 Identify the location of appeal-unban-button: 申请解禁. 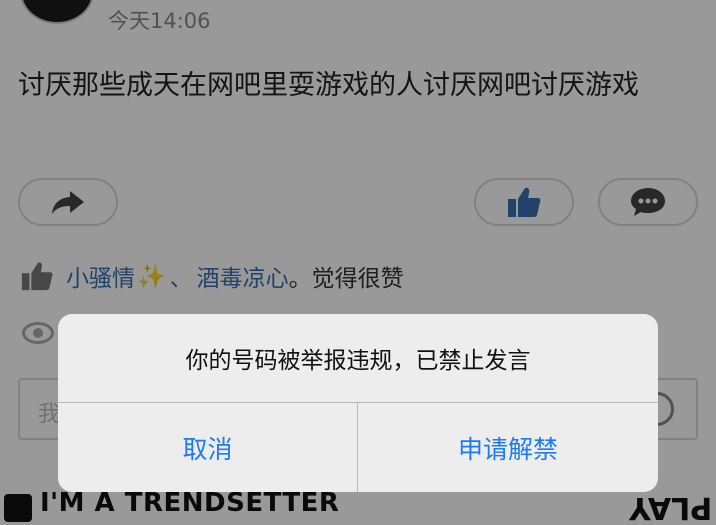
(508, 447).